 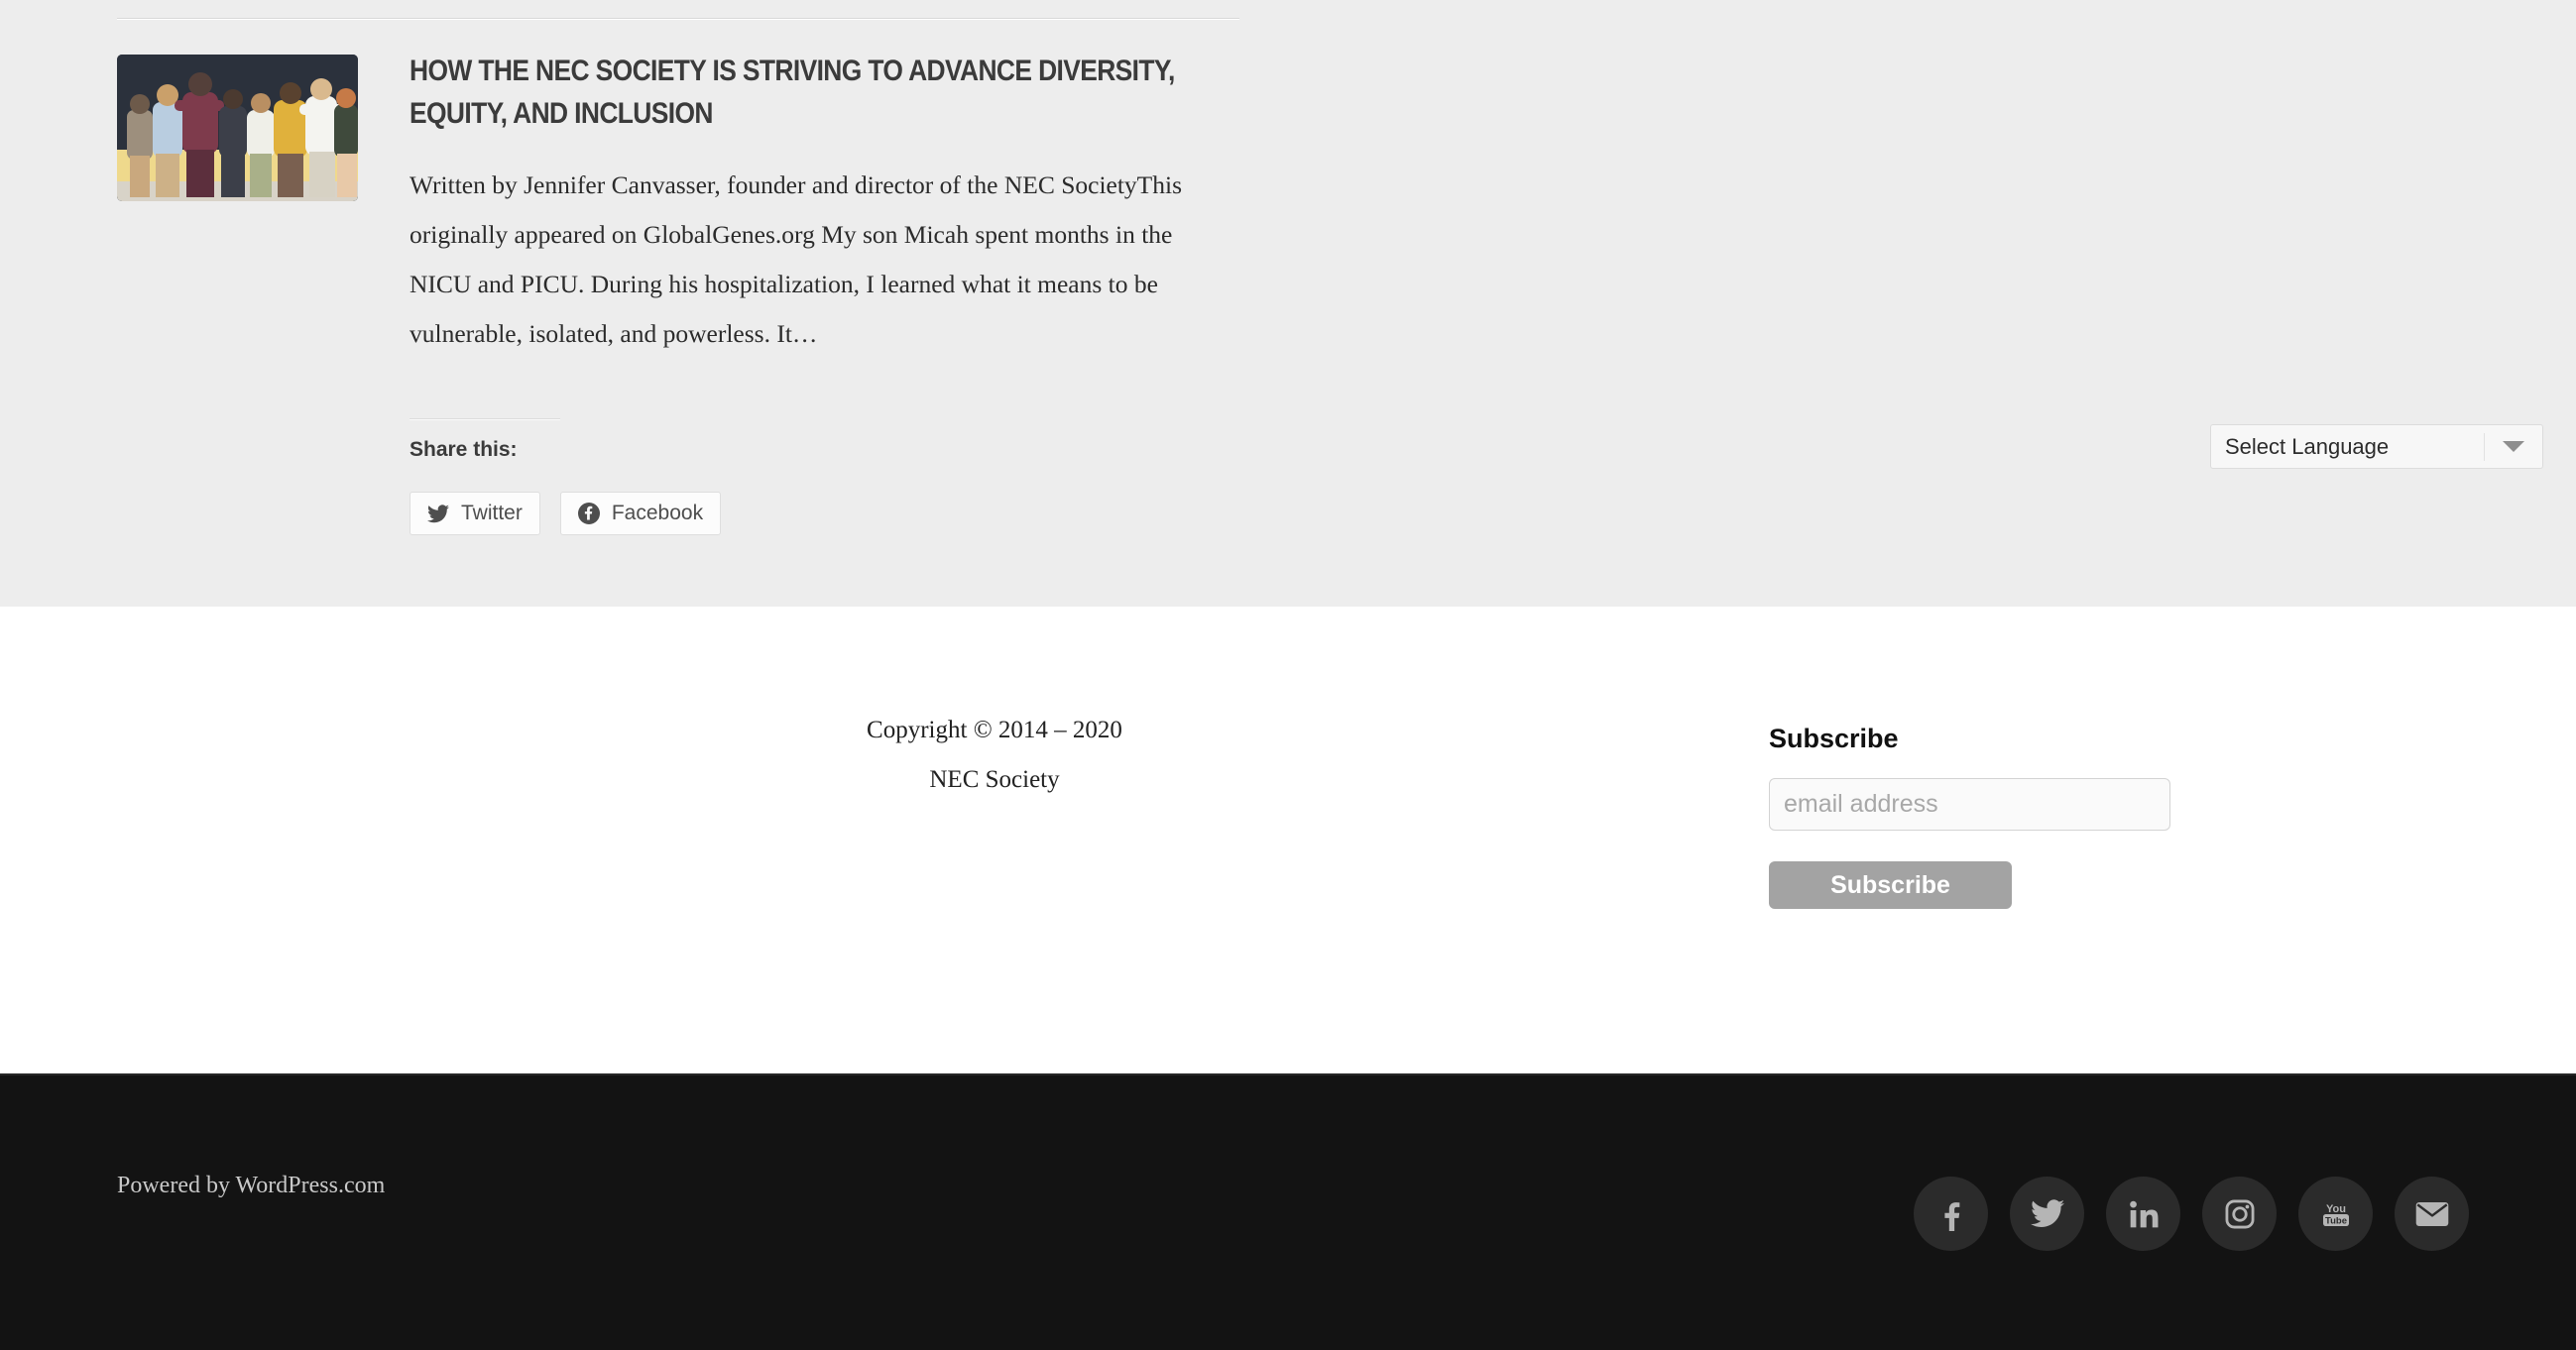 What do you see at coordinates (464, 450) in the screenshot?
I see `share-this-label: Share this:` at bounding box center [464, 450].